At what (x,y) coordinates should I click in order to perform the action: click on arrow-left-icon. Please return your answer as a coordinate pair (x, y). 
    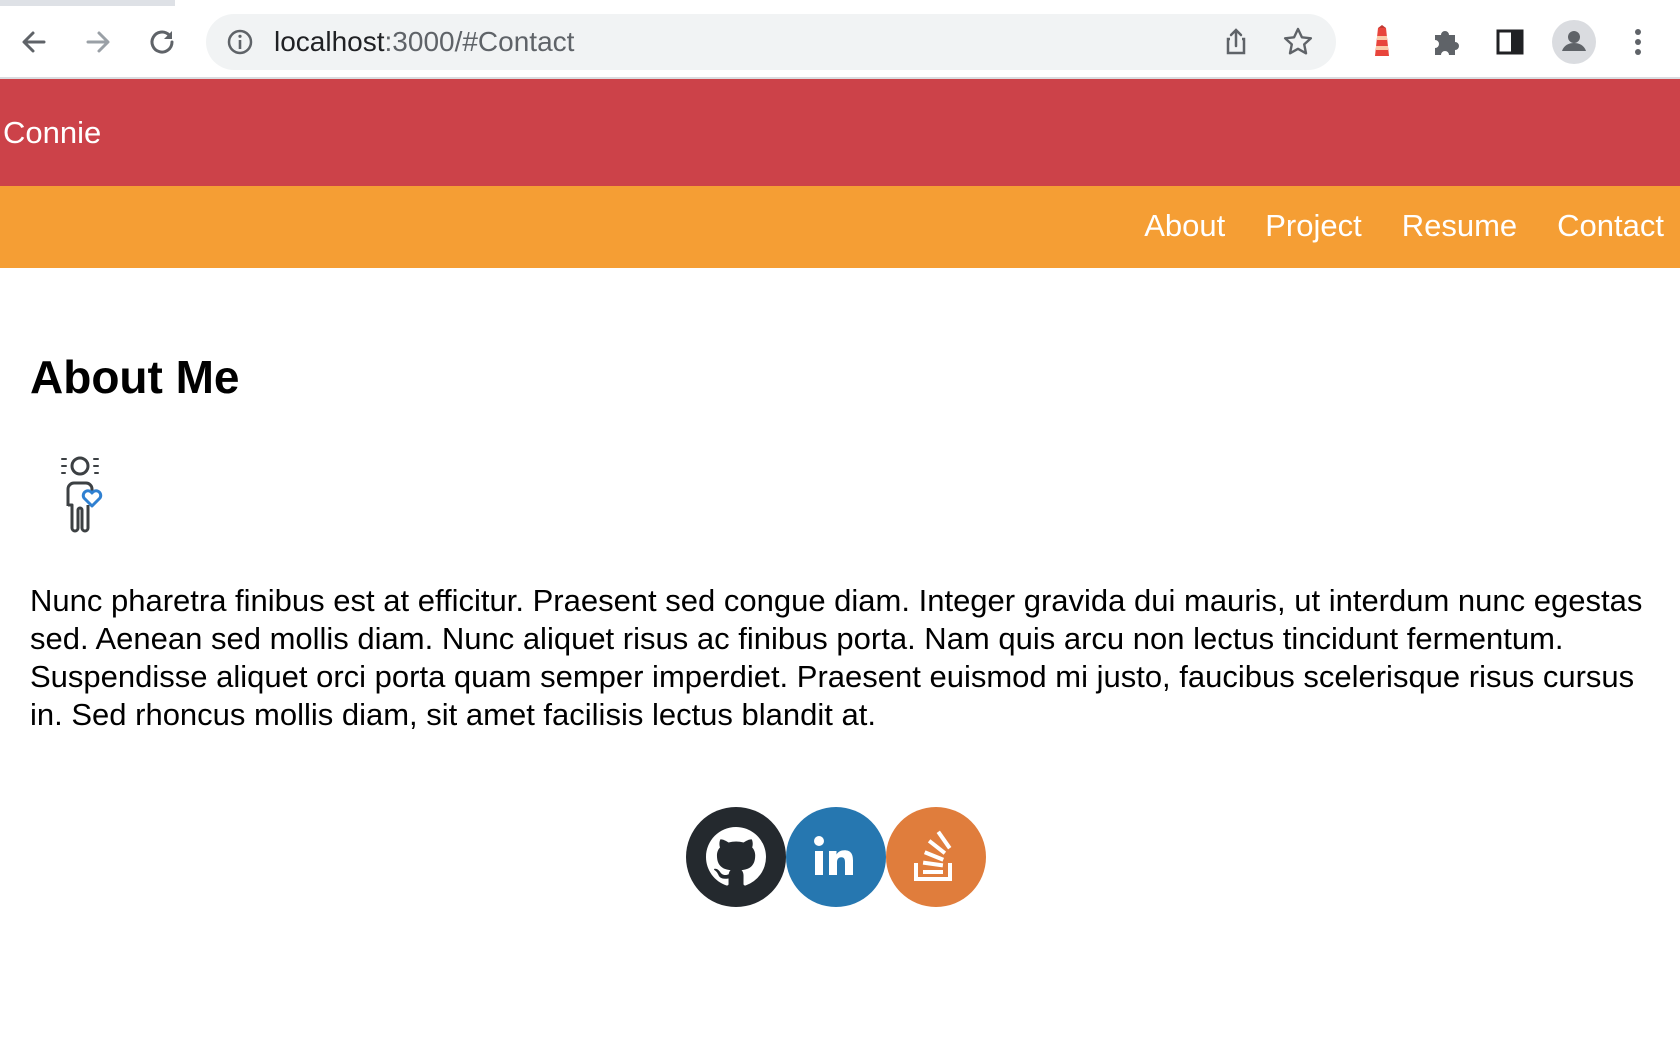
    Looking at the image, I should click on (34, 42).